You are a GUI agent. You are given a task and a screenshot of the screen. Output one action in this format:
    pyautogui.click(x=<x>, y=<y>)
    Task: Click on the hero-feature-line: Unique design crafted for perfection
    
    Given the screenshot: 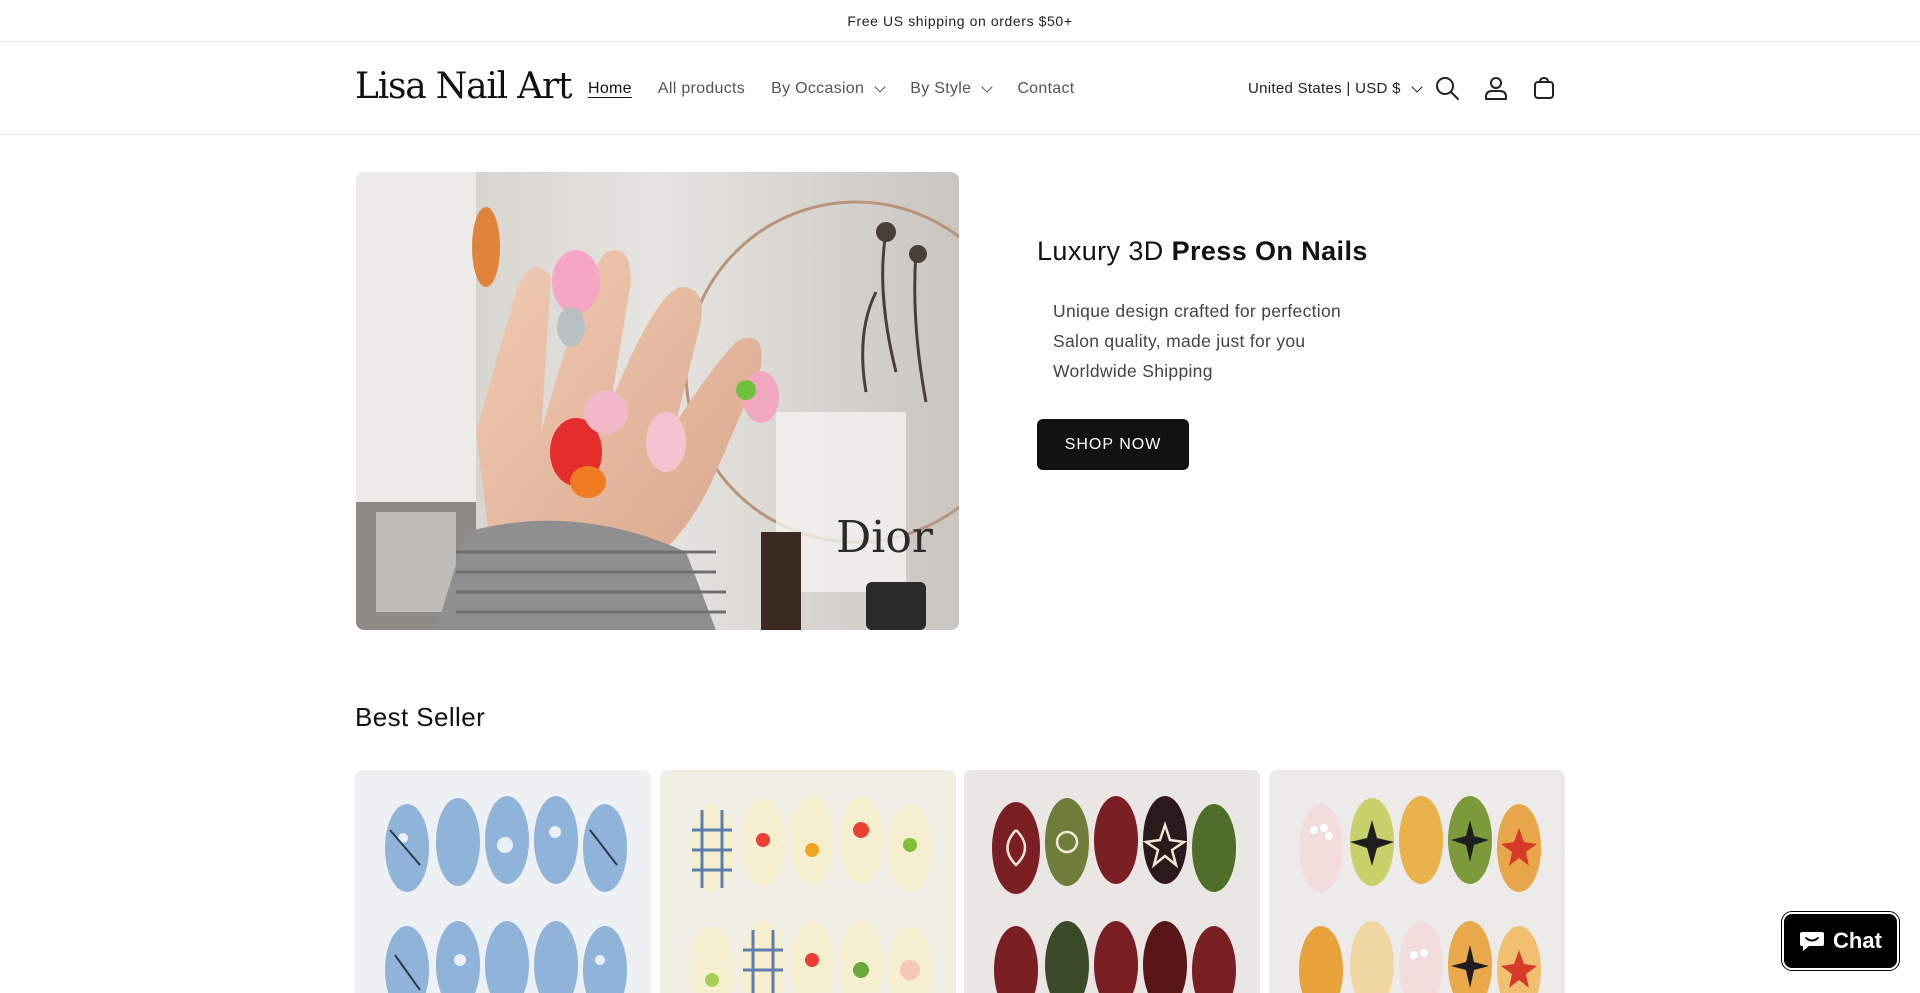 What is the action you would take?
    pyautogui.click(x=1197, y=311)
    